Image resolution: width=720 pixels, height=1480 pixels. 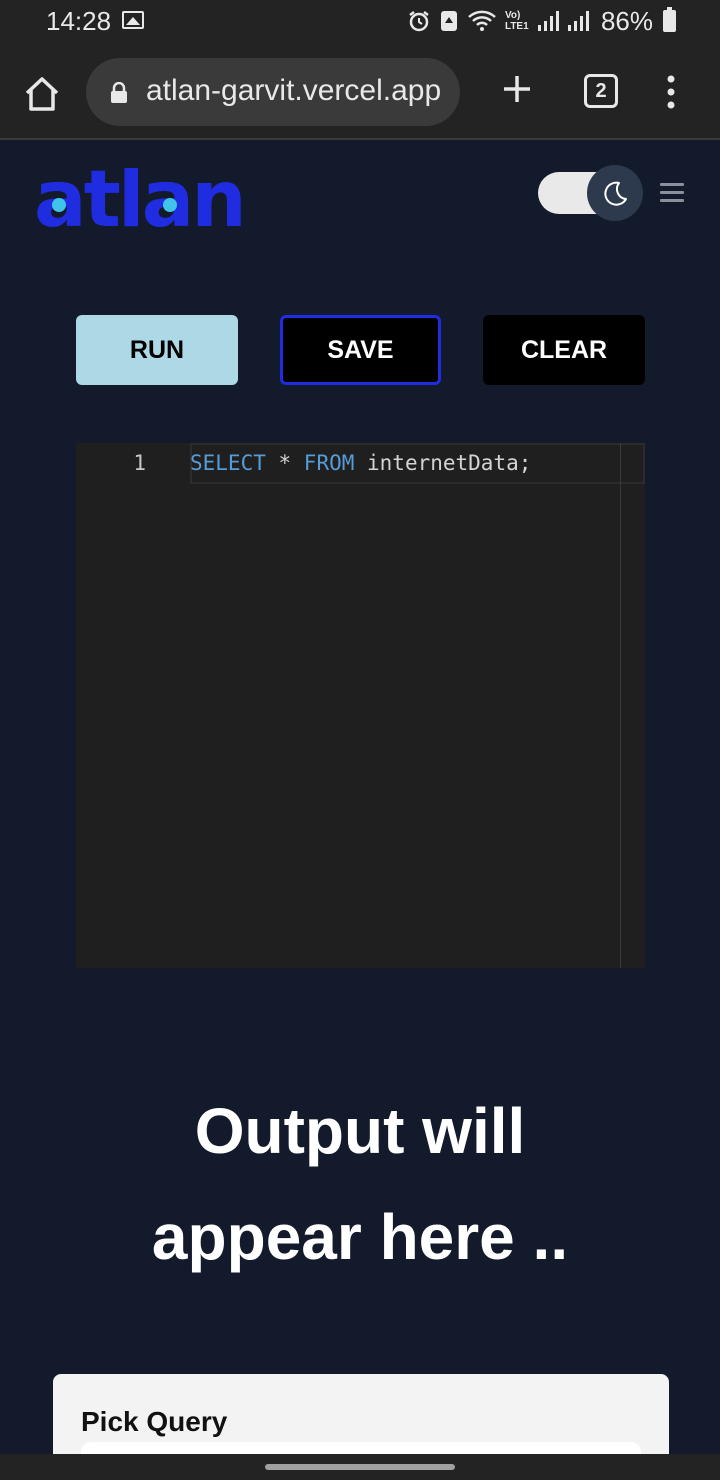 I want to click on code-line: SELECT * FROM internetData;, so click(x=360, y=463).